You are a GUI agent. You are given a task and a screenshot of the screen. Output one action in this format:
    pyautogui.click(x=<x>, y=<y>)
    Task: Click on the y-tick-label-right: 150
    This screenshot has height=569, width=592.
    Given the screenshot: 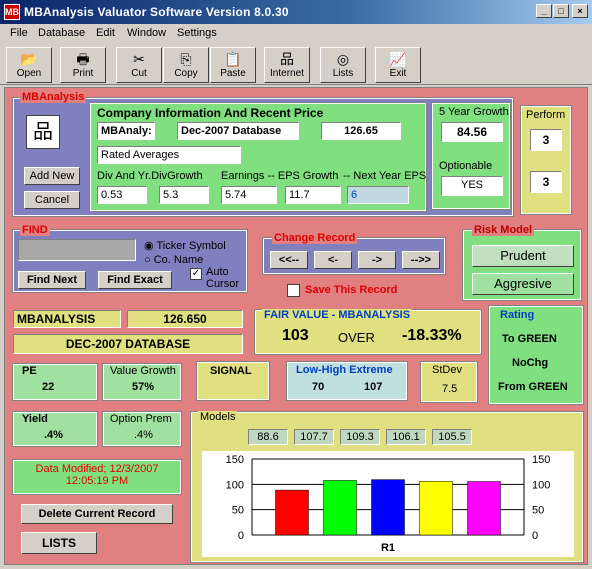 What is the action you would take?
    pyautogui.click(x=541, y=460)
    